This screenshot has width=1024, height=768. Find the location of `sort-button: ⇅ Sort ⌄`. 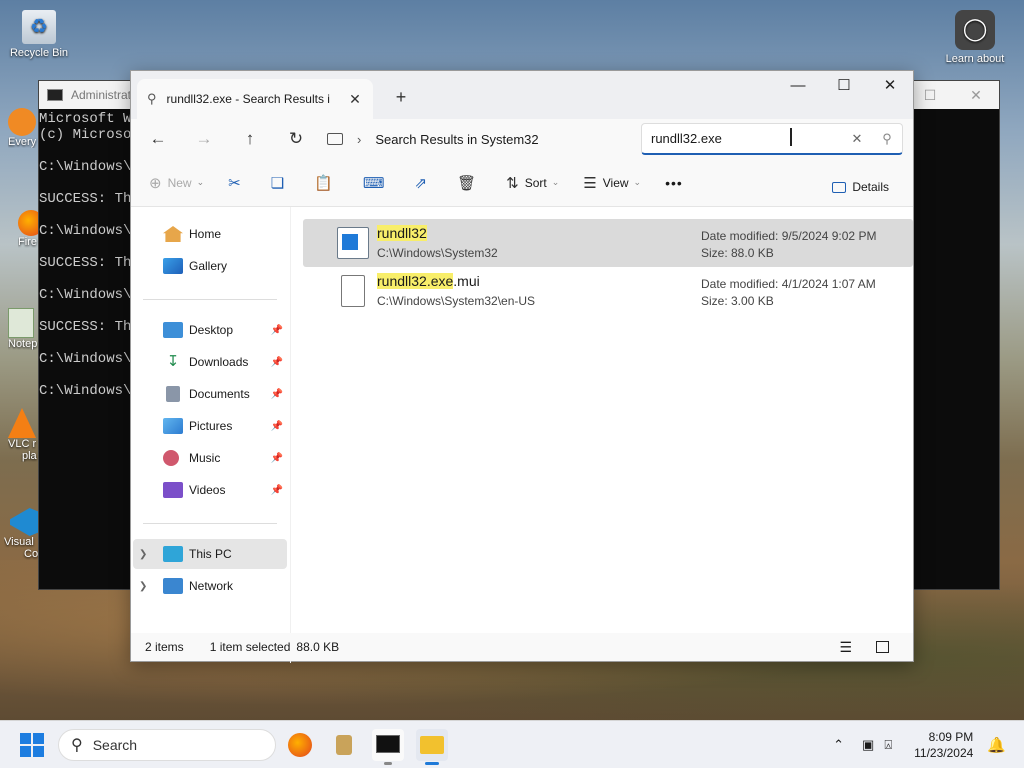

sort-button: ⇅ Sort ⌄ is located at coordinates (532, 183).